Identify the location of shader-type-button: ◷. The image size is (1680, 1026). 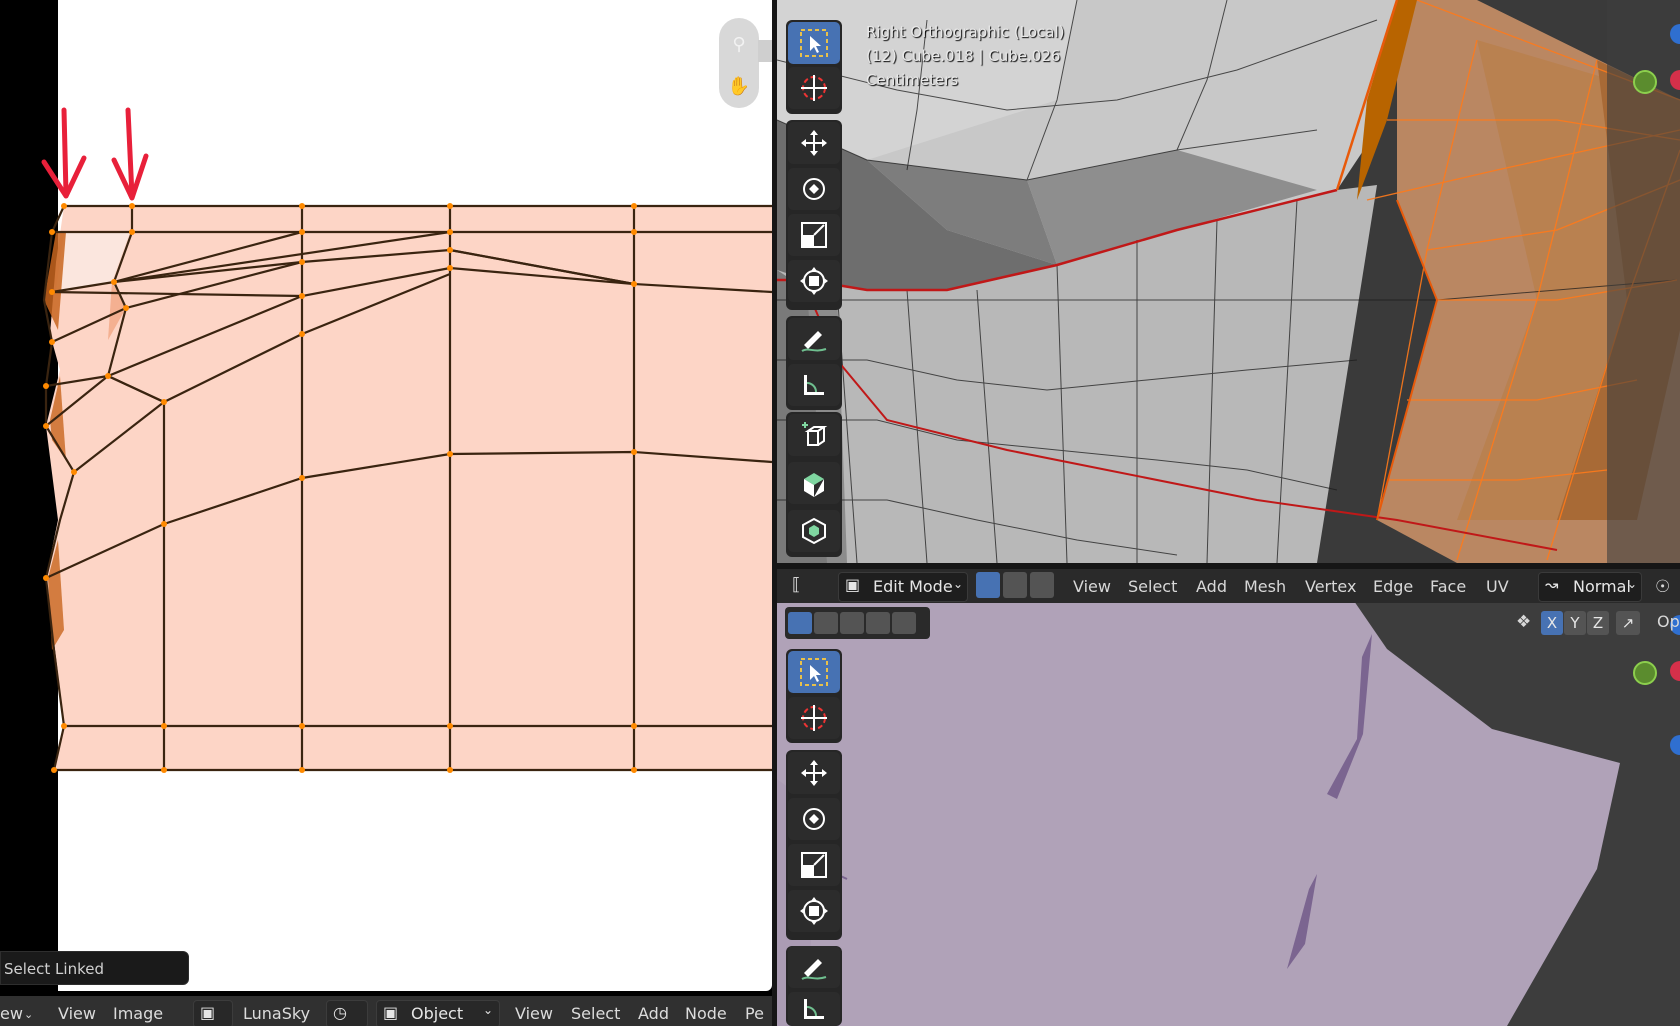
(347, 1013).